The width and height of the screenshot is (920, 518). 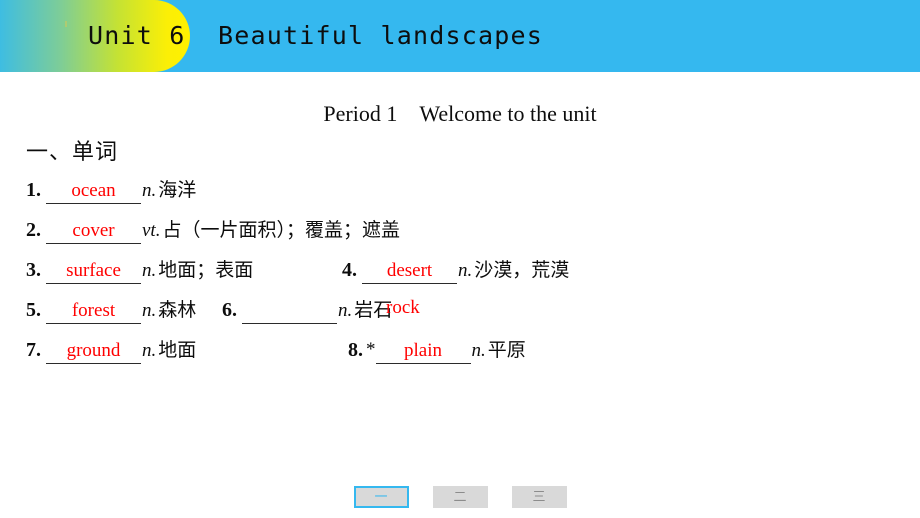 I want to click on part-of-speech: vt., so click(x=151, y=230).